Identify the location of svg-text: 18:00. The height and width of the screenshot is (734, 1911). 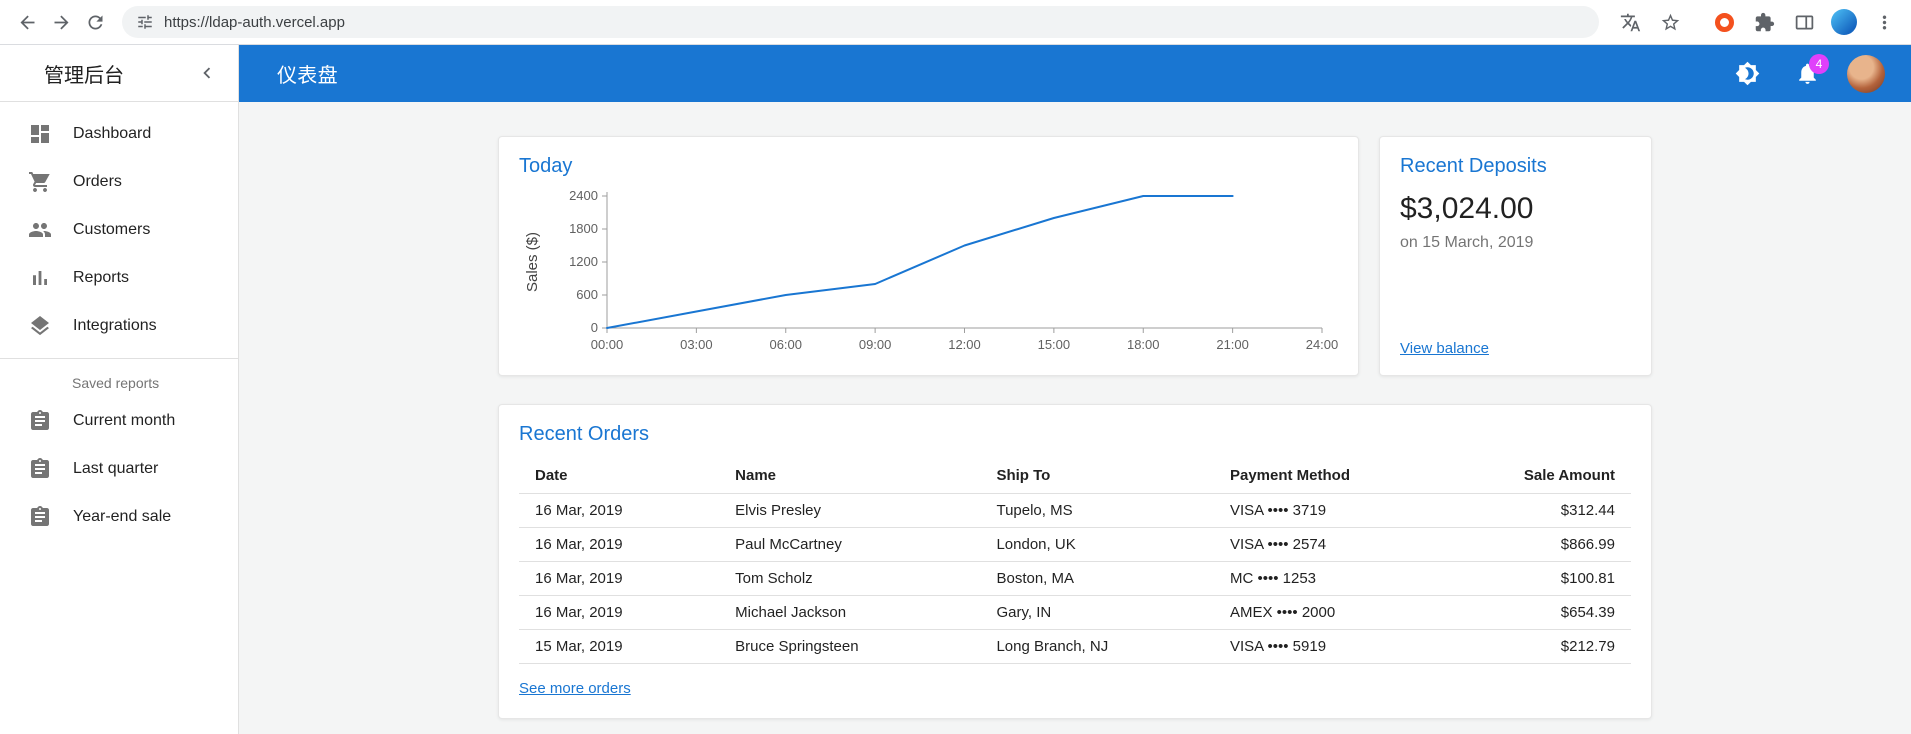
(1143, 344).